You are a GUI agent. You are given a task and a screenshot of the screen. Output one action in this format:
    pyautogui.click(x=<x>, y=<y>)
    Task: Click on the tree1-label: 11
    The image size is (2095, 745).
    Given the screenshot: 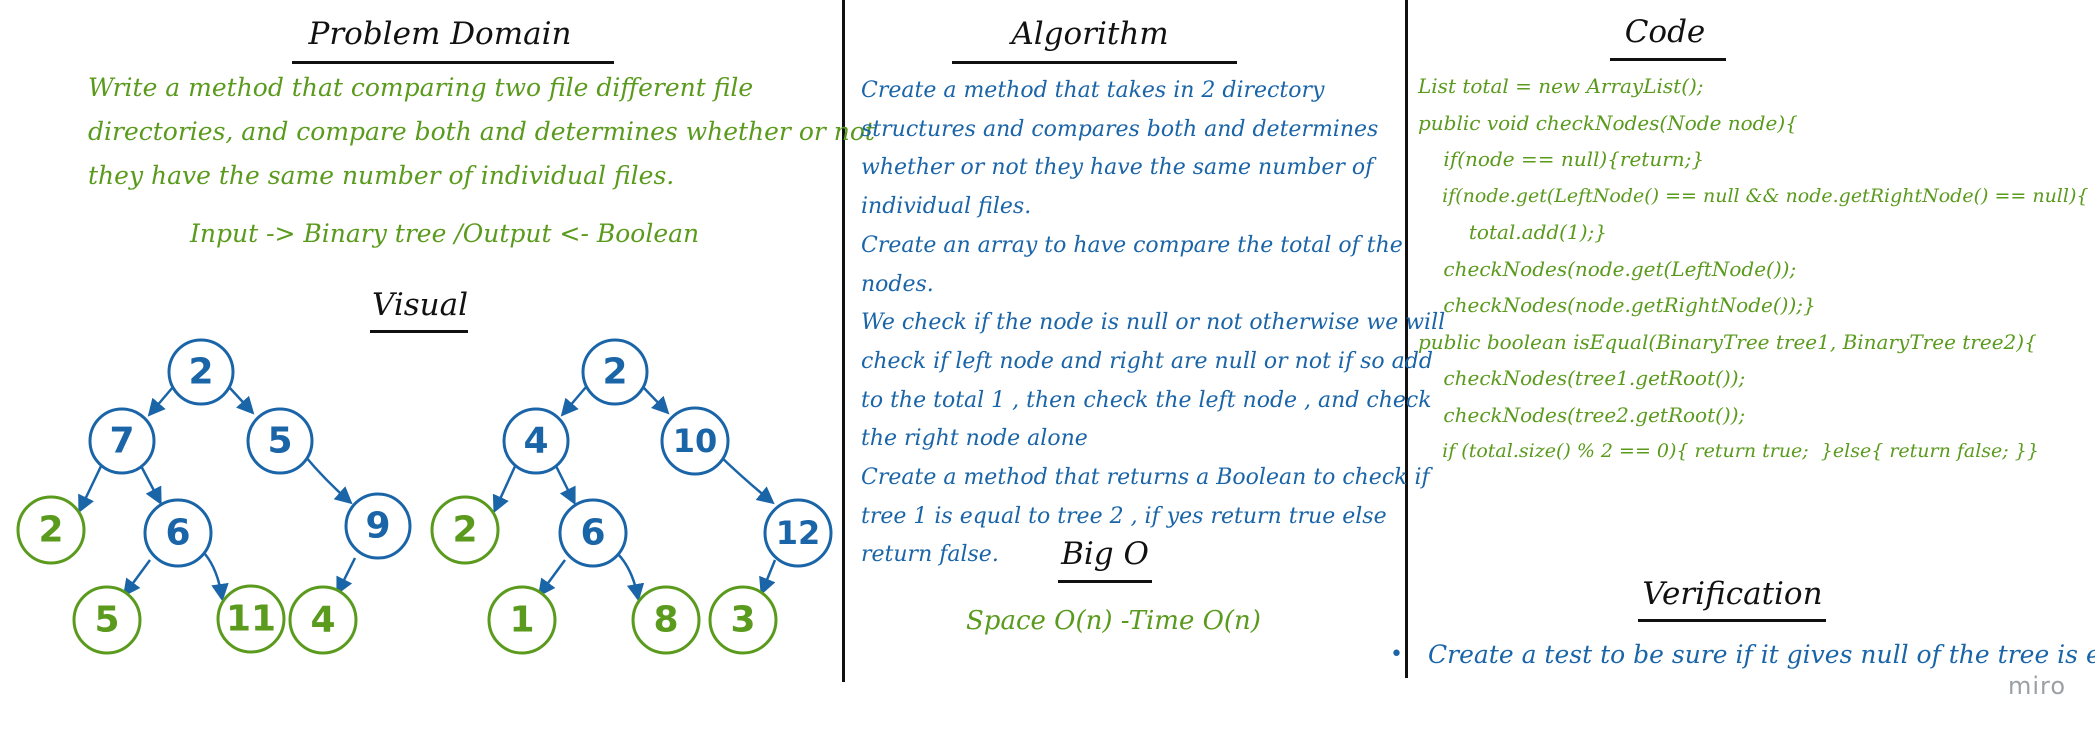 What is the action you would take?
    pyautogui.click(x=251, y=619)
    